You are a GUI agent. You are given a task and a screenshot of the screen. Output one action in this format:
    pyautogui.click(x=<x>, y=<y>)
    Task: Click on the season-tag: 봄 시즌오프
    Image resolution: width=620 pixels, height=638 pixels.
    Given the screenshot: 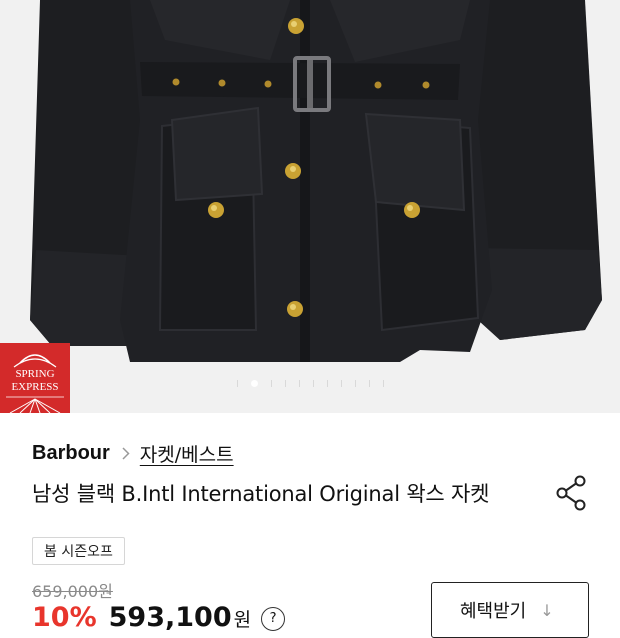 What is the action you would take?
    pyautogui.click(x=78, y=551)
    